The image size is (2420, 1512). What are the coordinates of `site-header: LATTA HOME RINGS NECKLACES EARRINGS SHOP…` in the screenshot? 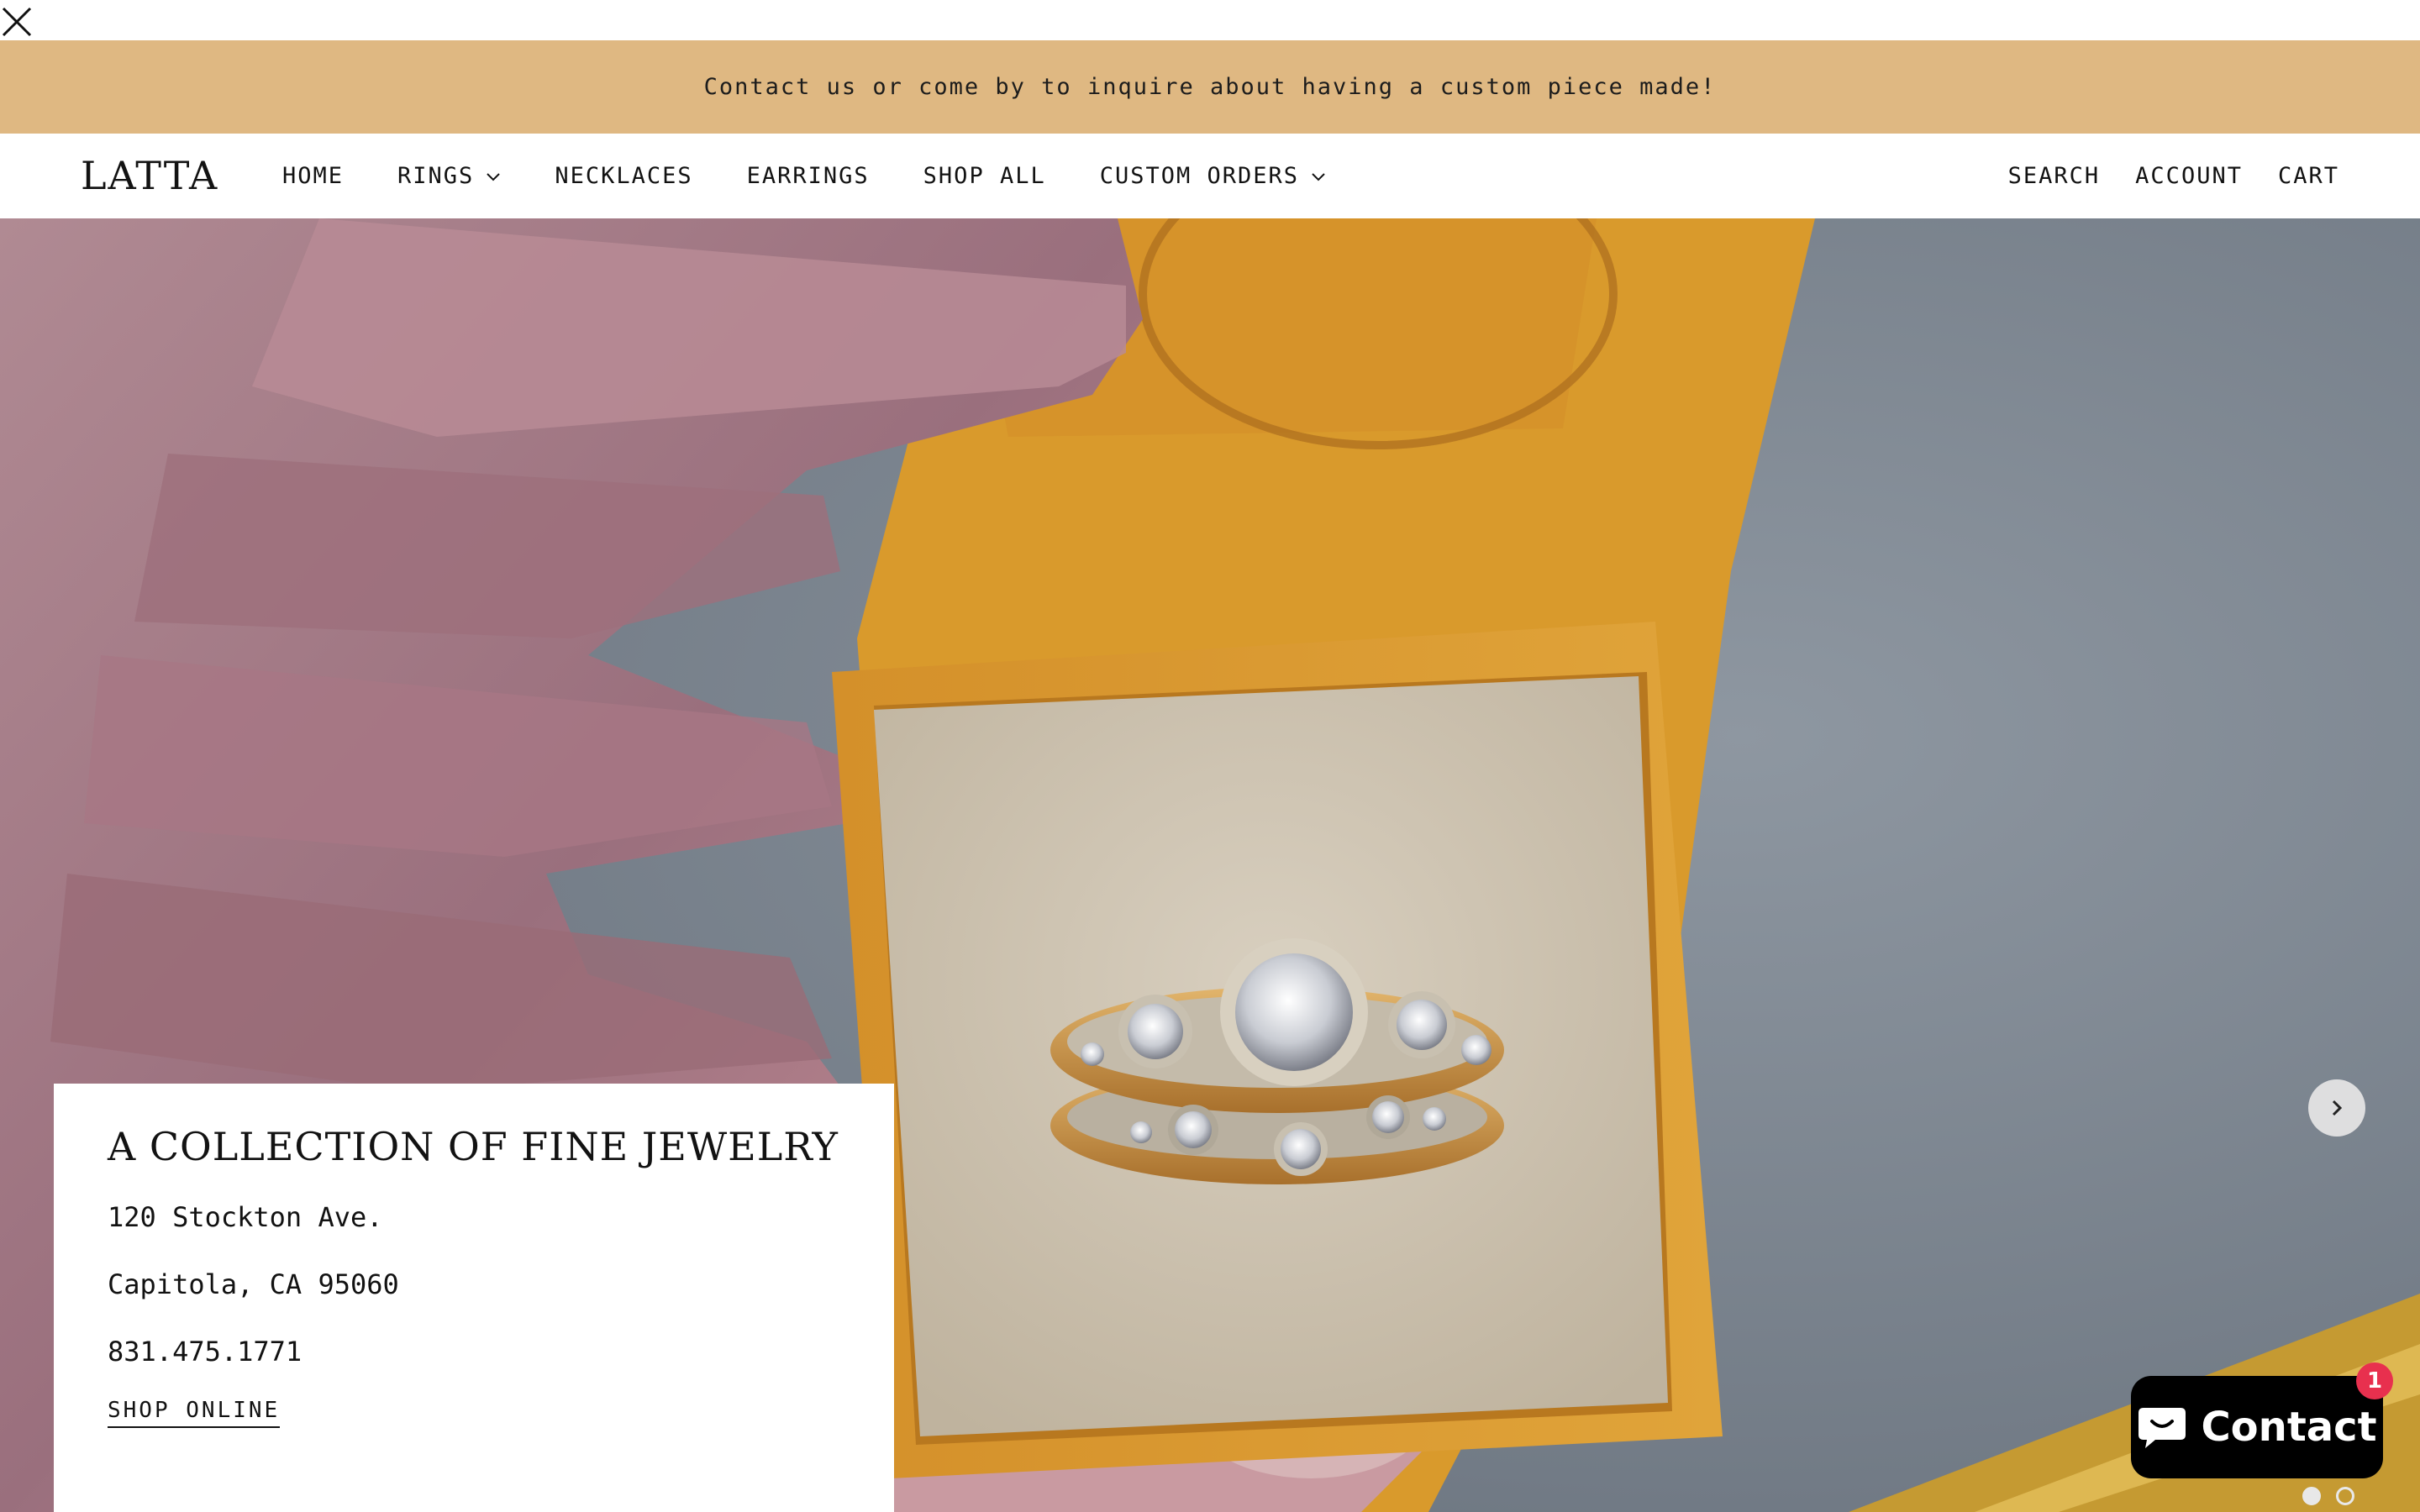 It's located at (1210, 176).